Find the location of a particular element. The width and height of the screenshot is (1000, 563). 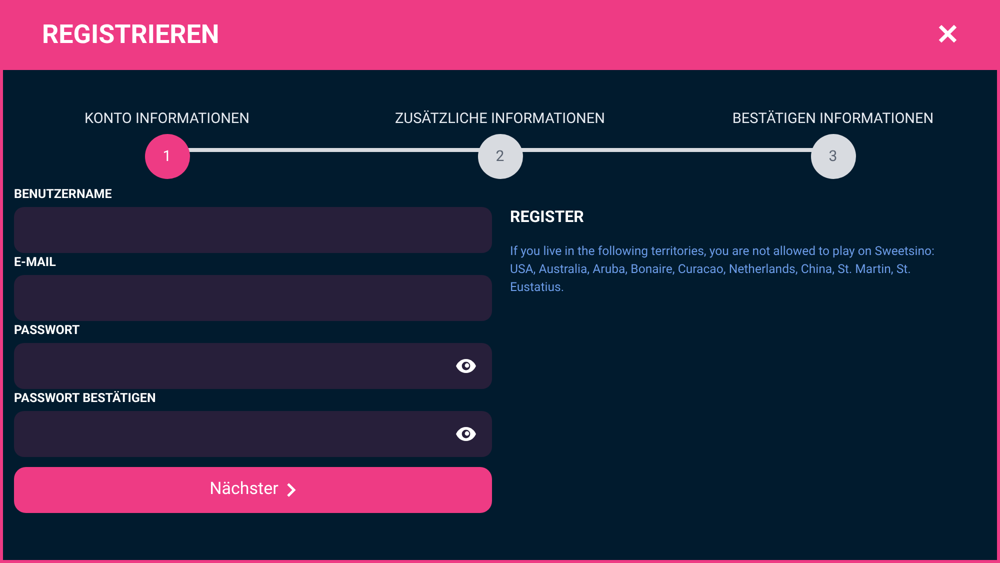

info-heading: REGISTER is located at coordinates (547, 217).